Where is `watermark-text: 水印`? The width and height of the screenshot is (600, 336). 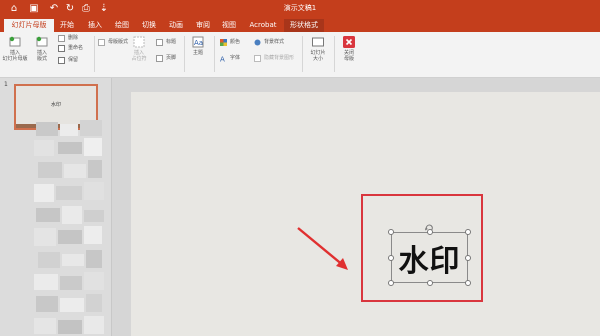
watermark-text: 水印 is located at coordinates (429, 261).